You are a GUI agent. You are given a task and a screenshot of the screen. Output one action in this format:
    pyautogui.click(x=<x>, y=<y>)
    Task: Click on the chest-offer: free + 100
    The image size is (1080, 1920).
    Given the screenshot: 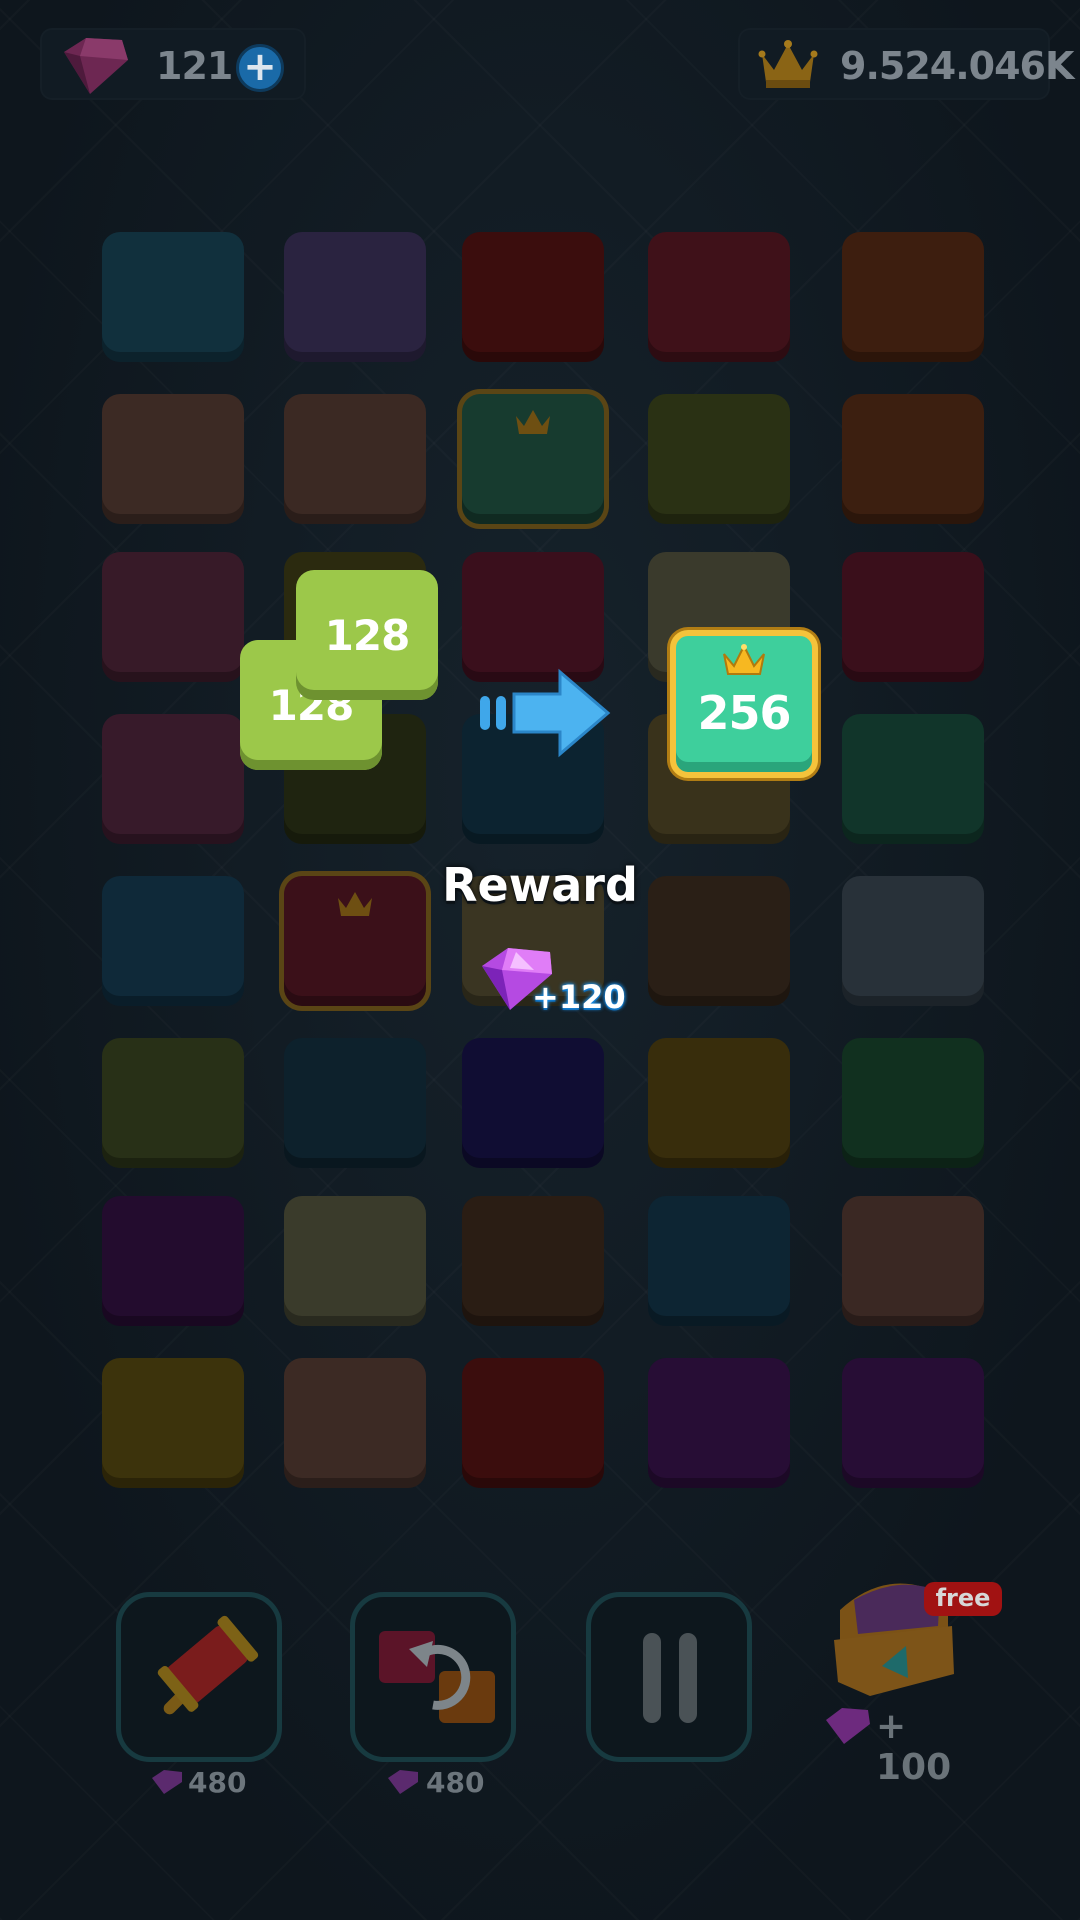 What is the action you would take?
    pyautogui.click(x=909, y=1679)
    